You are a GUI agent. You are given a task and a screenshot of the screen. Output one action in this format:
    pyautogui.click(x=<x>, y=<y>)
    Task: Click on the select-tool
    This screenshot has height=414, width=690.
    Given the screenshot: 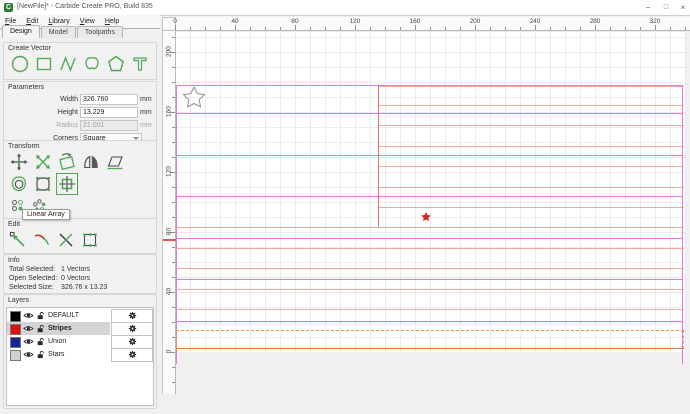 What is the action you would take?
    pyautogui.click(x=18, y=240)
    